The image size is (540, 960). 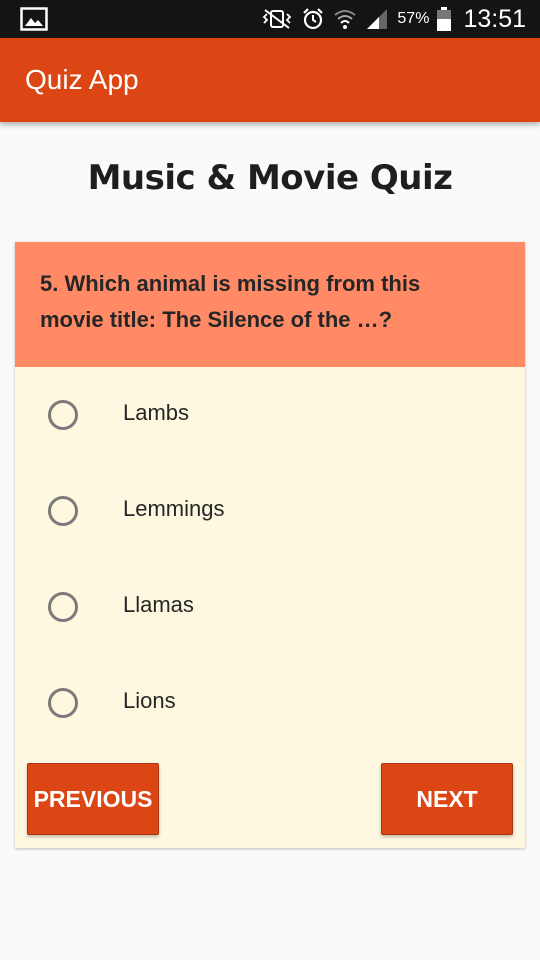 What do you see at coordinates (270, 703) in the screenshot?
I see `option-row: Lions` at bounding box center [270, 703].